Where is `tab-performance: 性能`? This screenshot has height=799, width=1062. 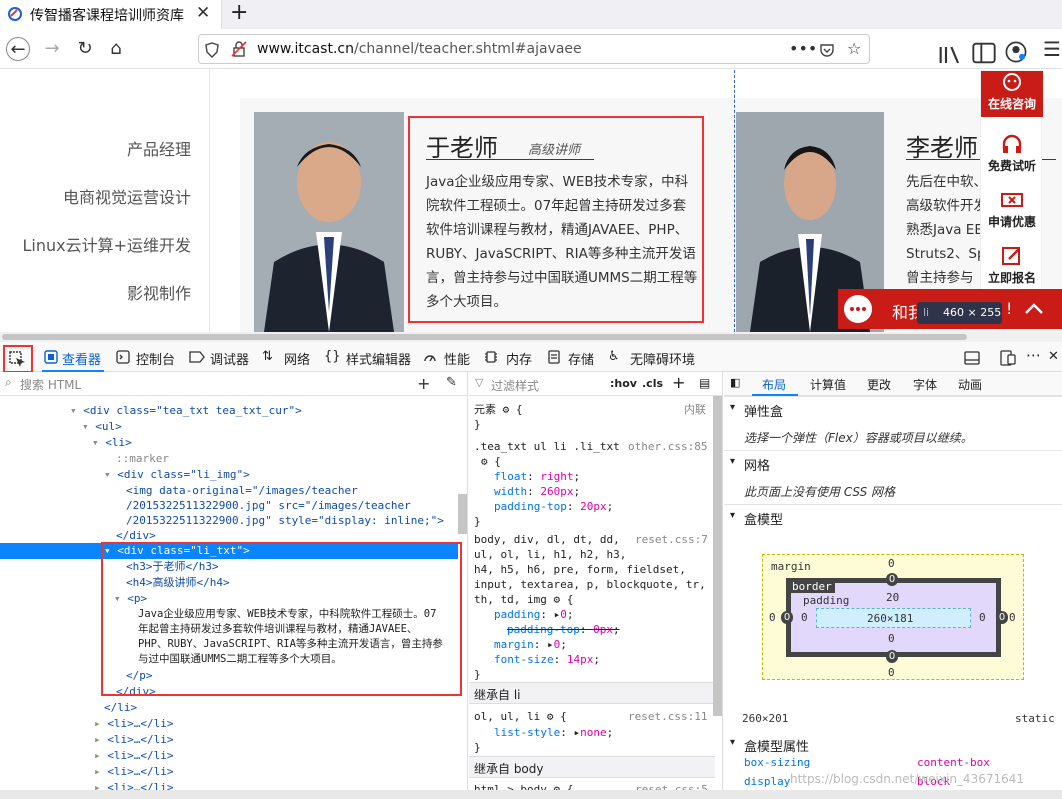
tab-performance: 性能 is located at coordinates (457, 358).